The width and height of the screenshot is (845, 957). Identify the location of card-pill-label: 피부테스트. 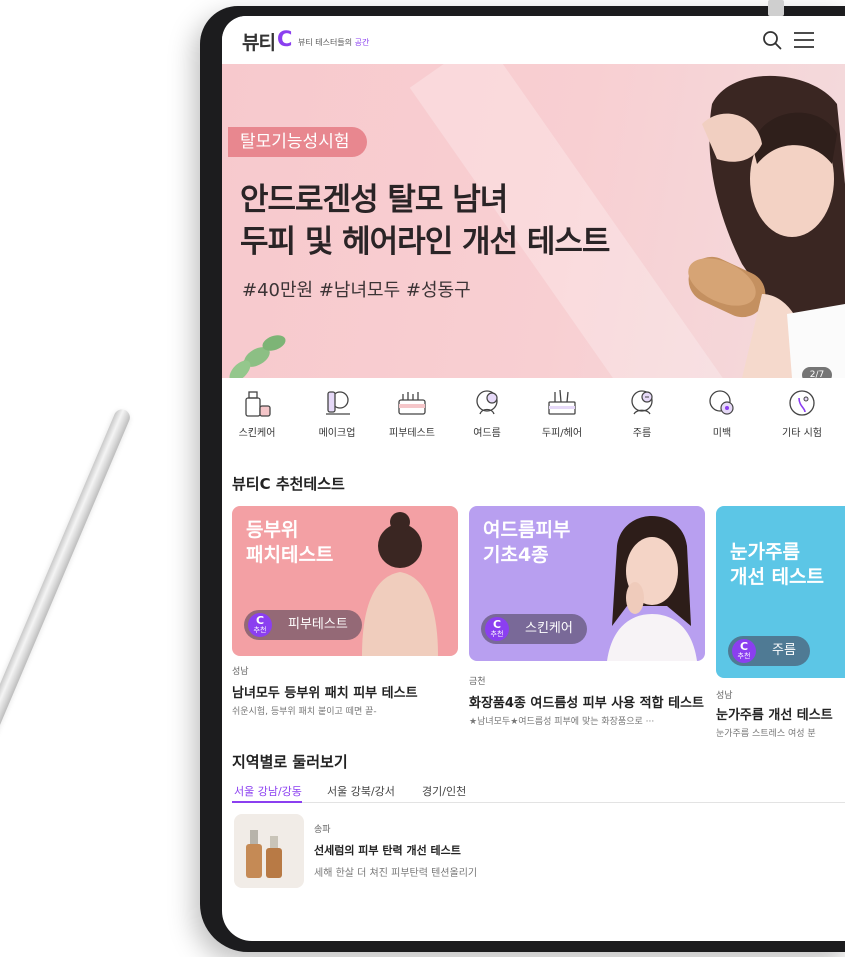
(318, 624).